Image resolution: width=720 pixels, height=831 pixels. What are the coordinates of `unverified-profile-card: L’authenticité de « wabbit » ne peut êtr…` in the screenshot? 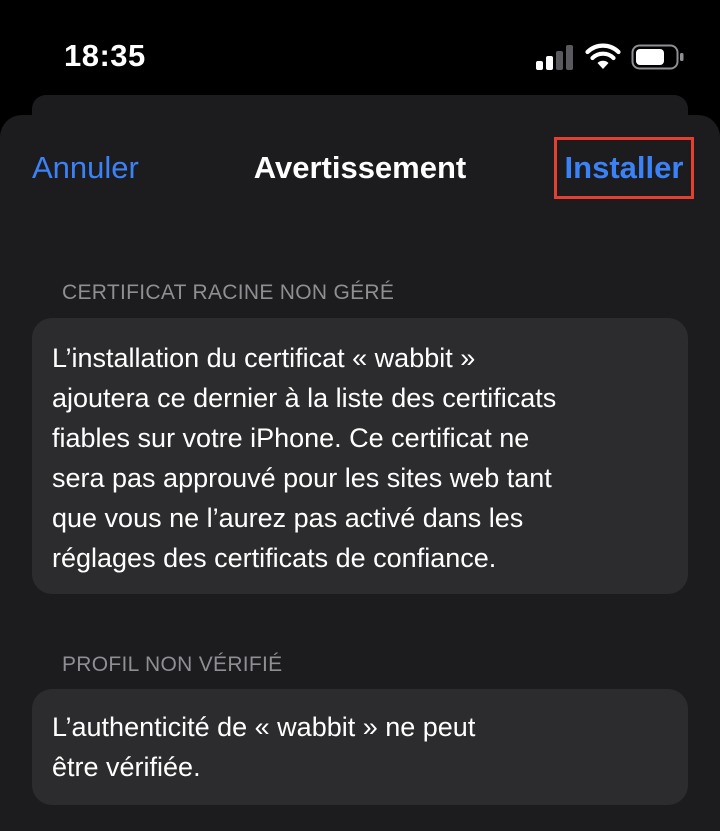 It's located at (360, 747).